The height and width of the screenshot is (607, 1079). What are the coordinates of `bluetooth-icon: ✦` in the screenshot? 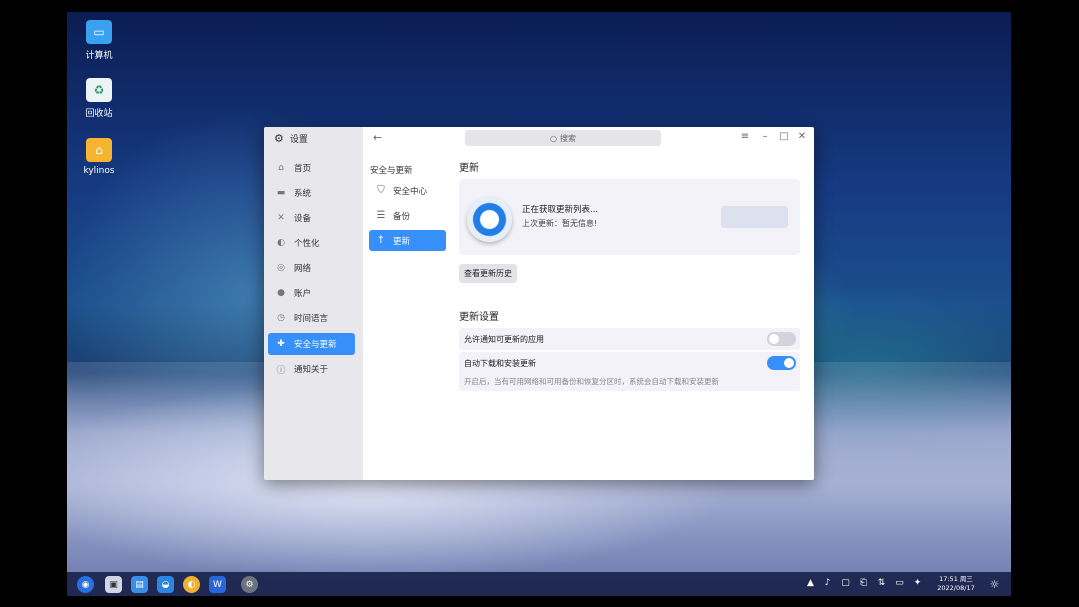 It's located at (917, 583).